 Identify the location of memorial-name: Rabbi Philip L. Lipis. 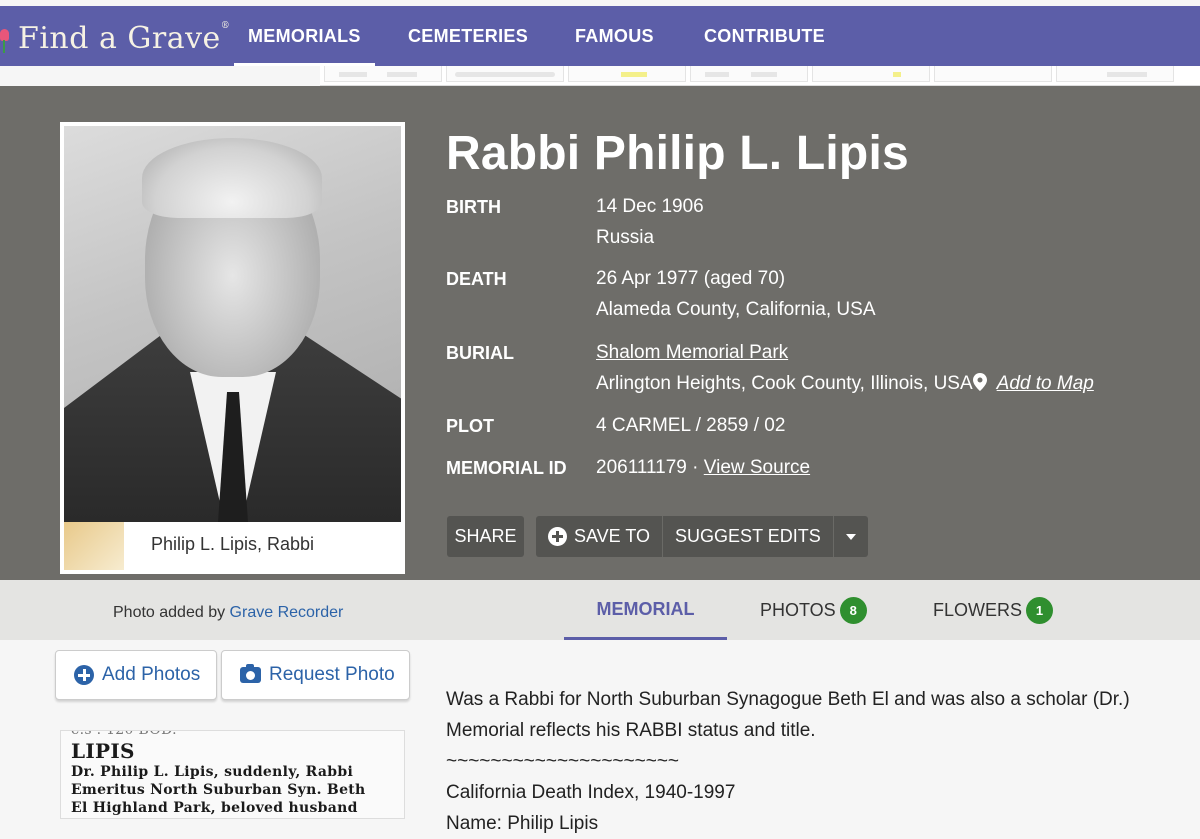
(677, 153).